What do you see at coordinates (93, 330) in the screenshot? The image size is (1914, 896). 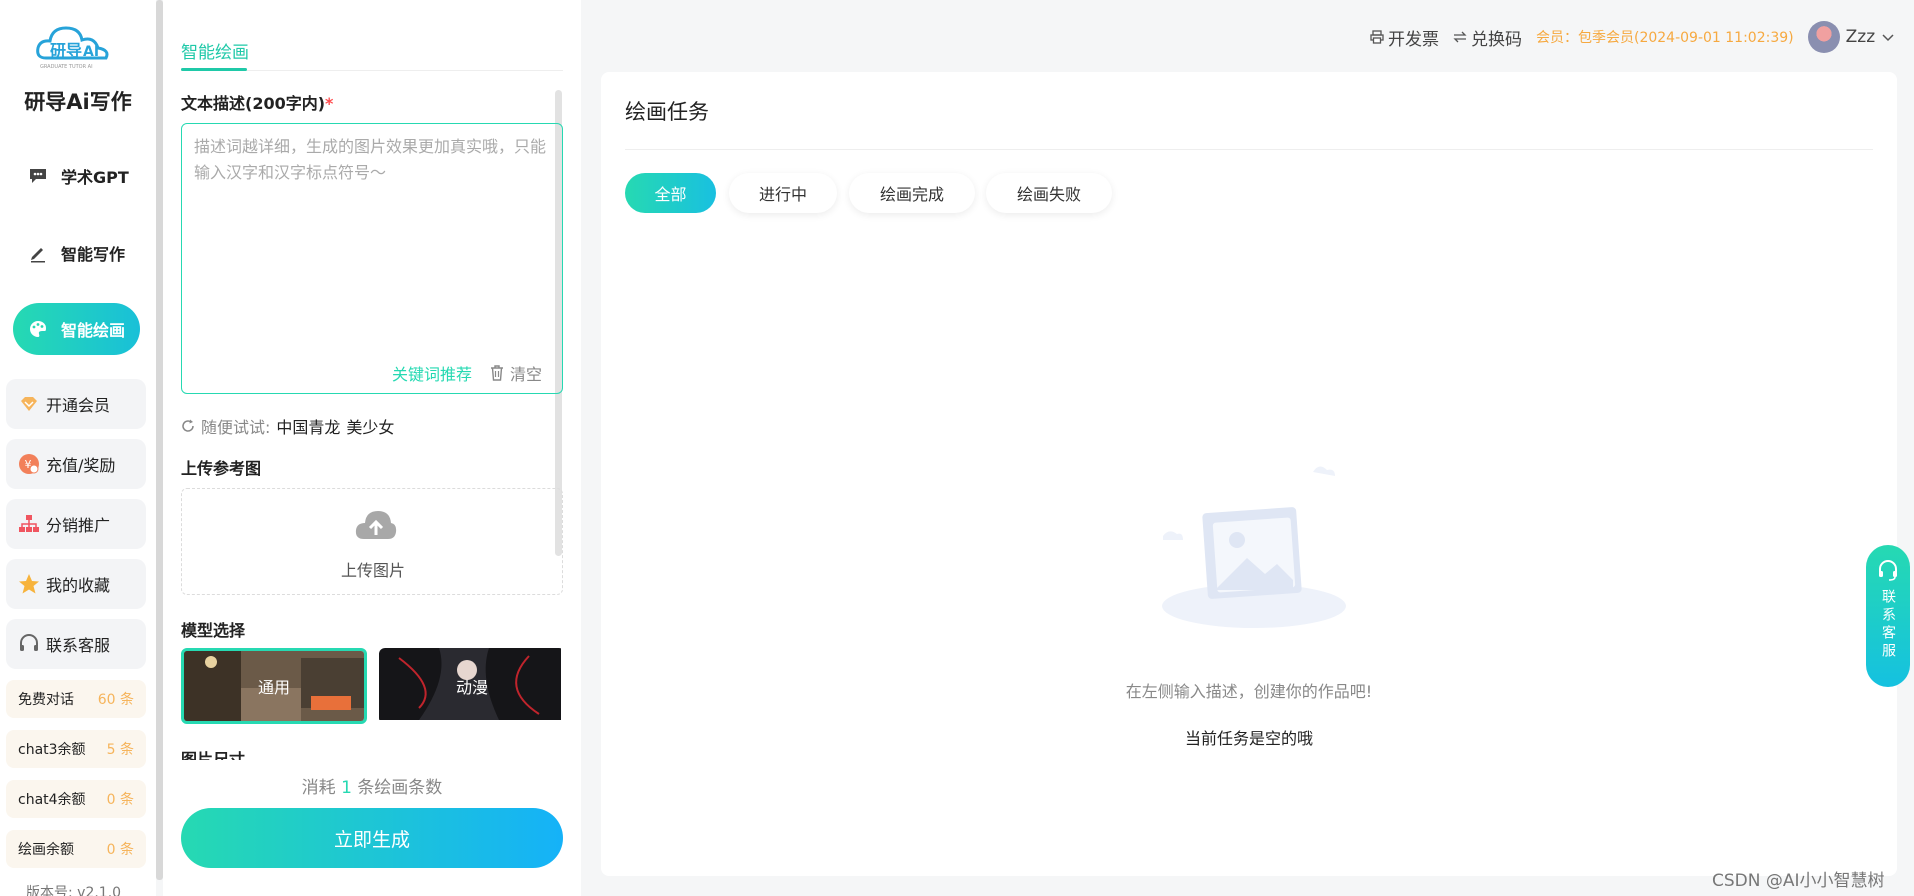 I see `nav-label: 智能绘画` at bounding box center [93, 330].